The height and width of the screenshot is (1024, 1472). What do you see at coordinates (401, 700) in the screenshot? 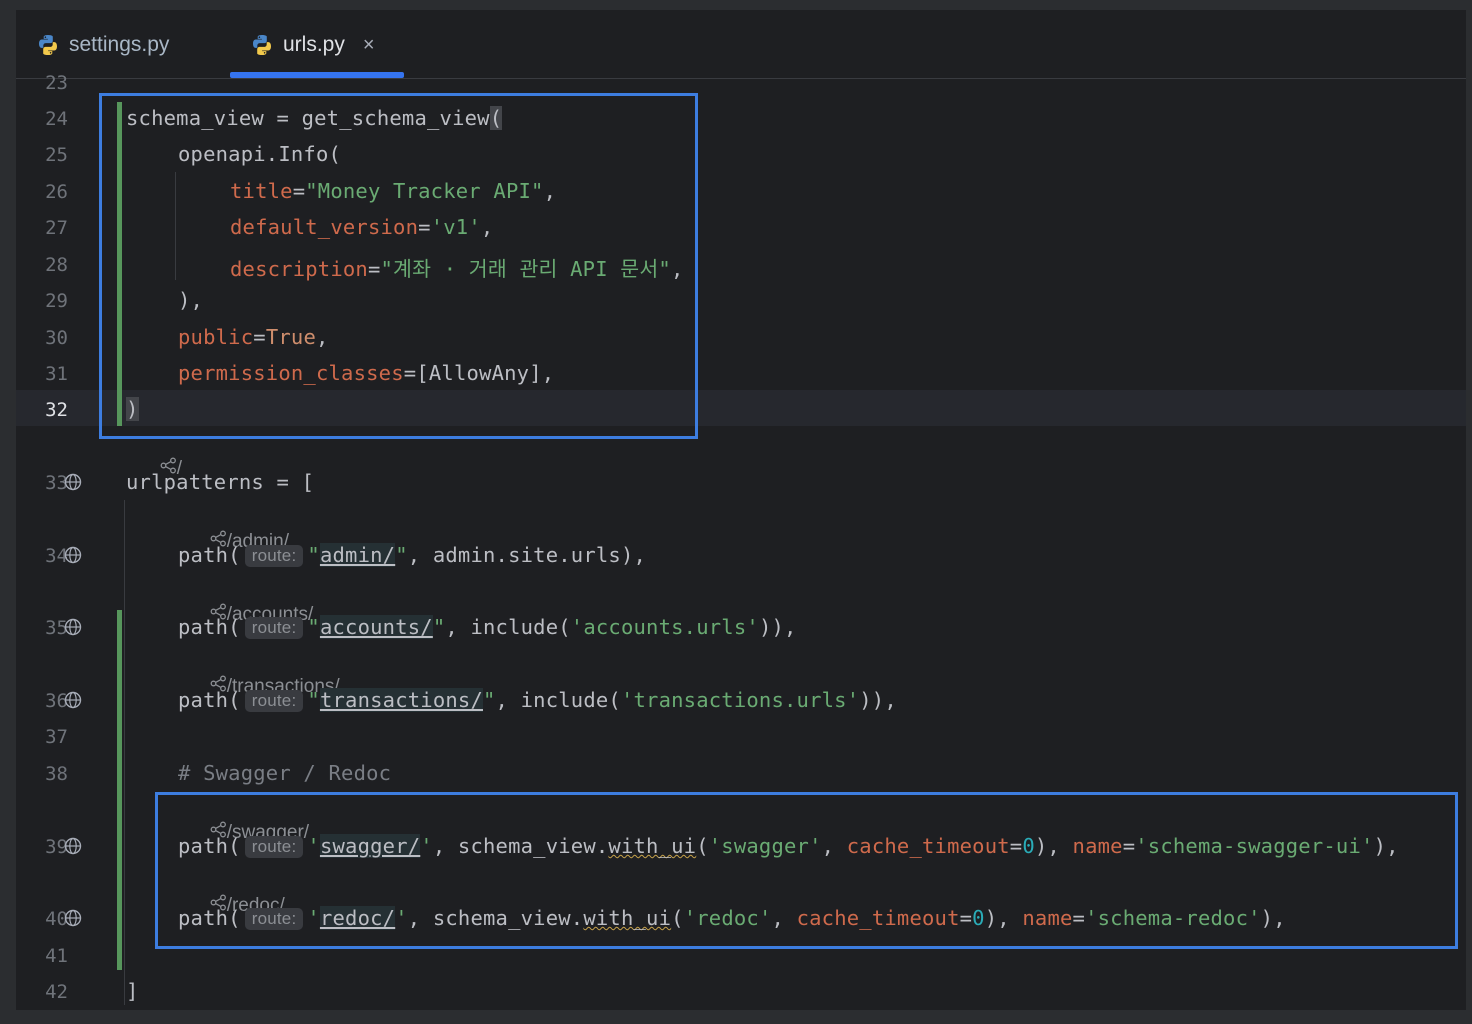
I see `route-string: transactions/` at bounding box center [401, 700].